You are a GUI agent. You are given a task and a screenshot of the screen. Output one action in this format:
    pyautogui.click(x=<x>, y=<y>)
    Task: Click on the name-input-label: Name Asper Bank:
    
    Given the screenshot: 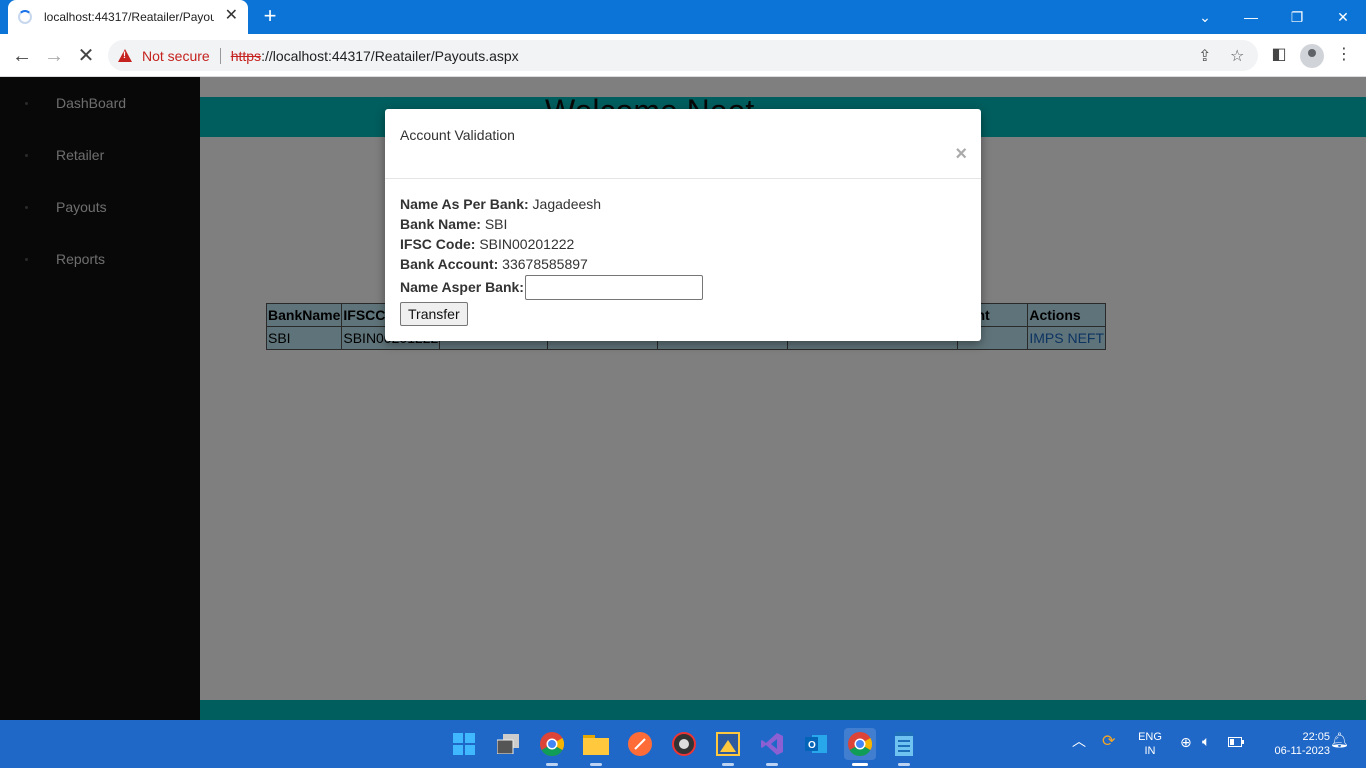 What is the action you would take?
    pyautogui.click(x=462, y=287)
    